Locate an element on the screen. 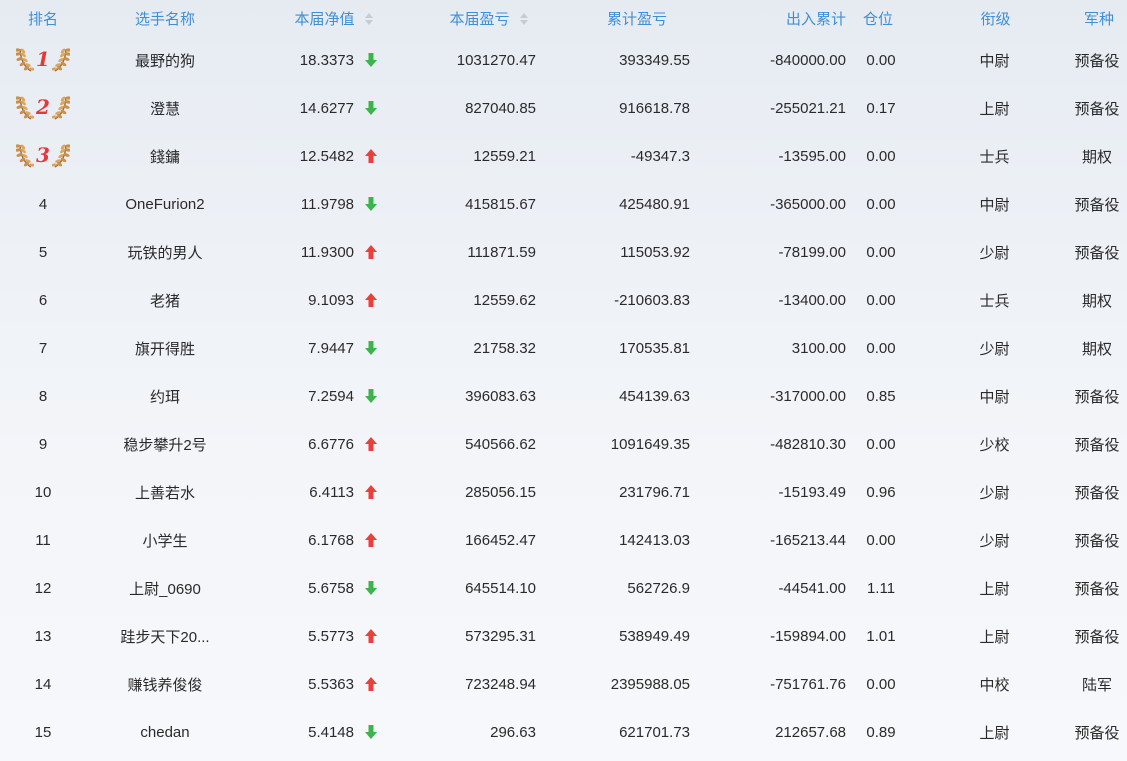 The image size is (1127, 761). grade-value: 士兵 is located at coordinates (994, 301).